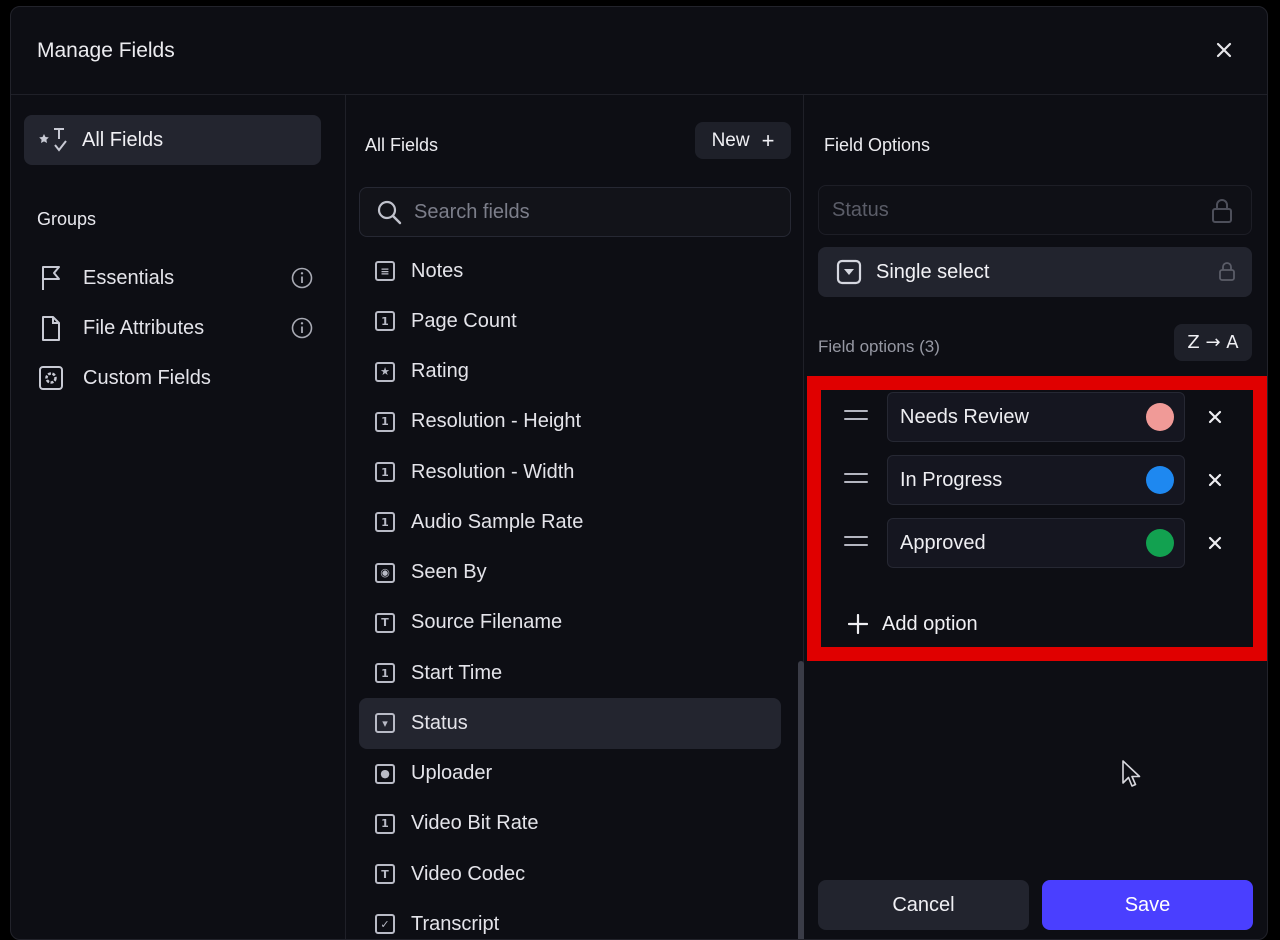 The height and width of the screenshot is (940, 1280). What do you see at coordinates (923, 905) in the screenshot?
I see `cancel-button: Cancel` at bounding box center [923, 905].